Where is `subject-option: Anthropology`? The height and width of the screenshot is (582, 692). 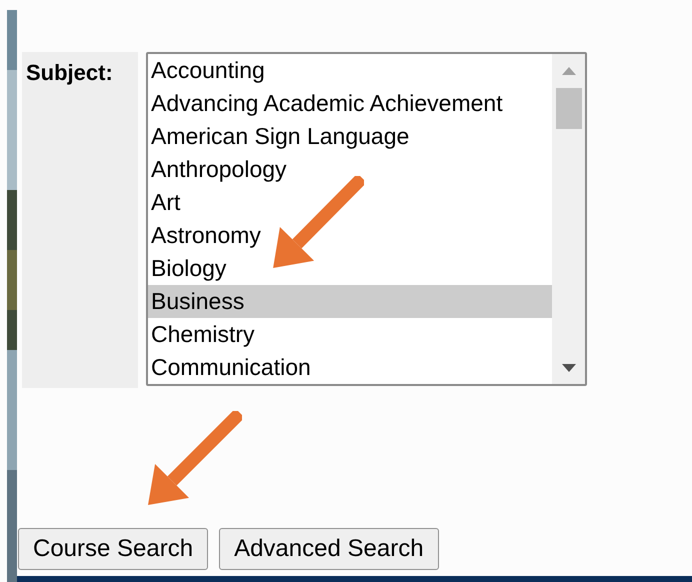 subject-option: Anthropology is located at coordinates (350, 169).